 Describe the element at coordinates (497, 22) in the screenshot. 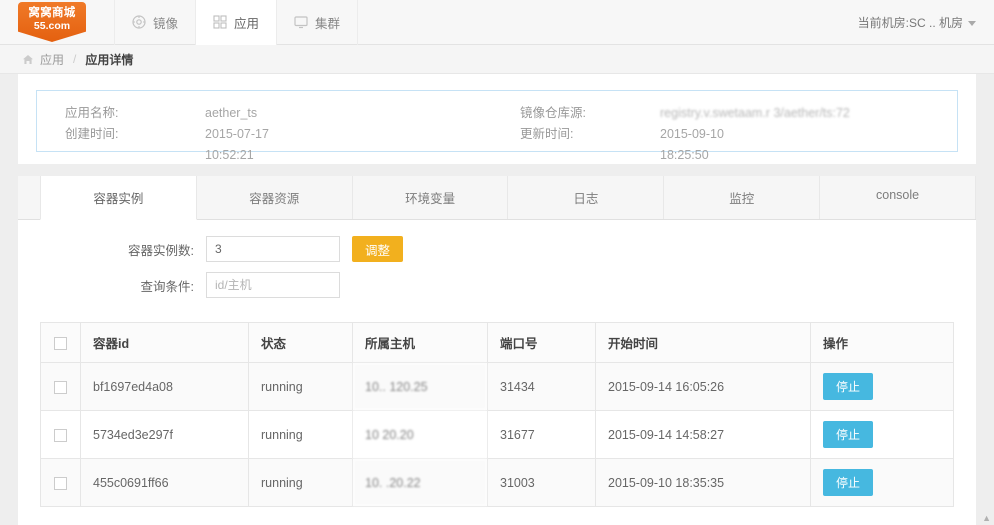

I see `top-navbar: 窝窝商城 55.com 镜像 应用 集群 当前机房:SC .. 机房` at that location.